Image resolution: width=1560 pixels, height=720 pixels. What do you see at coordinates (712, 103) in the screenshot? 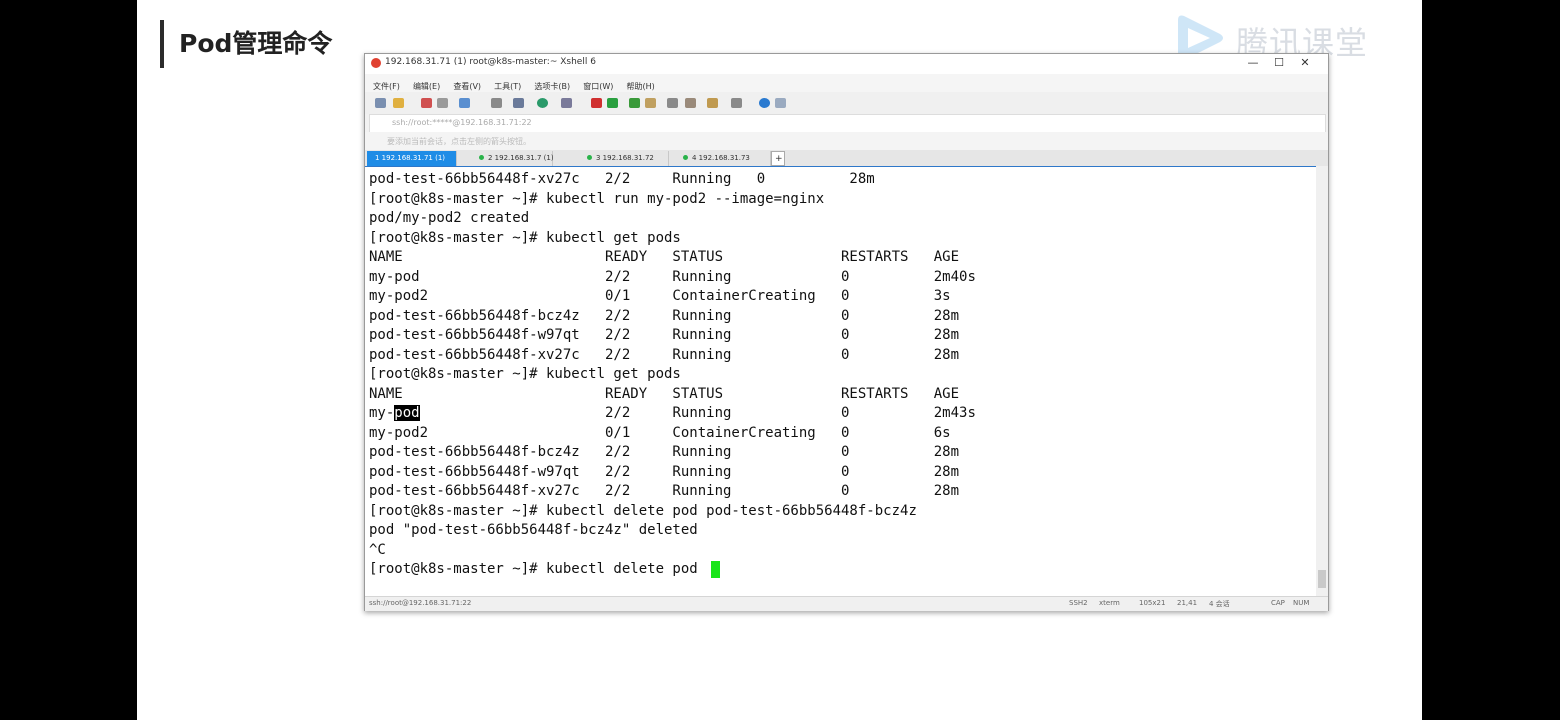
I see `compose-icon` at bounding box center [712, 103].